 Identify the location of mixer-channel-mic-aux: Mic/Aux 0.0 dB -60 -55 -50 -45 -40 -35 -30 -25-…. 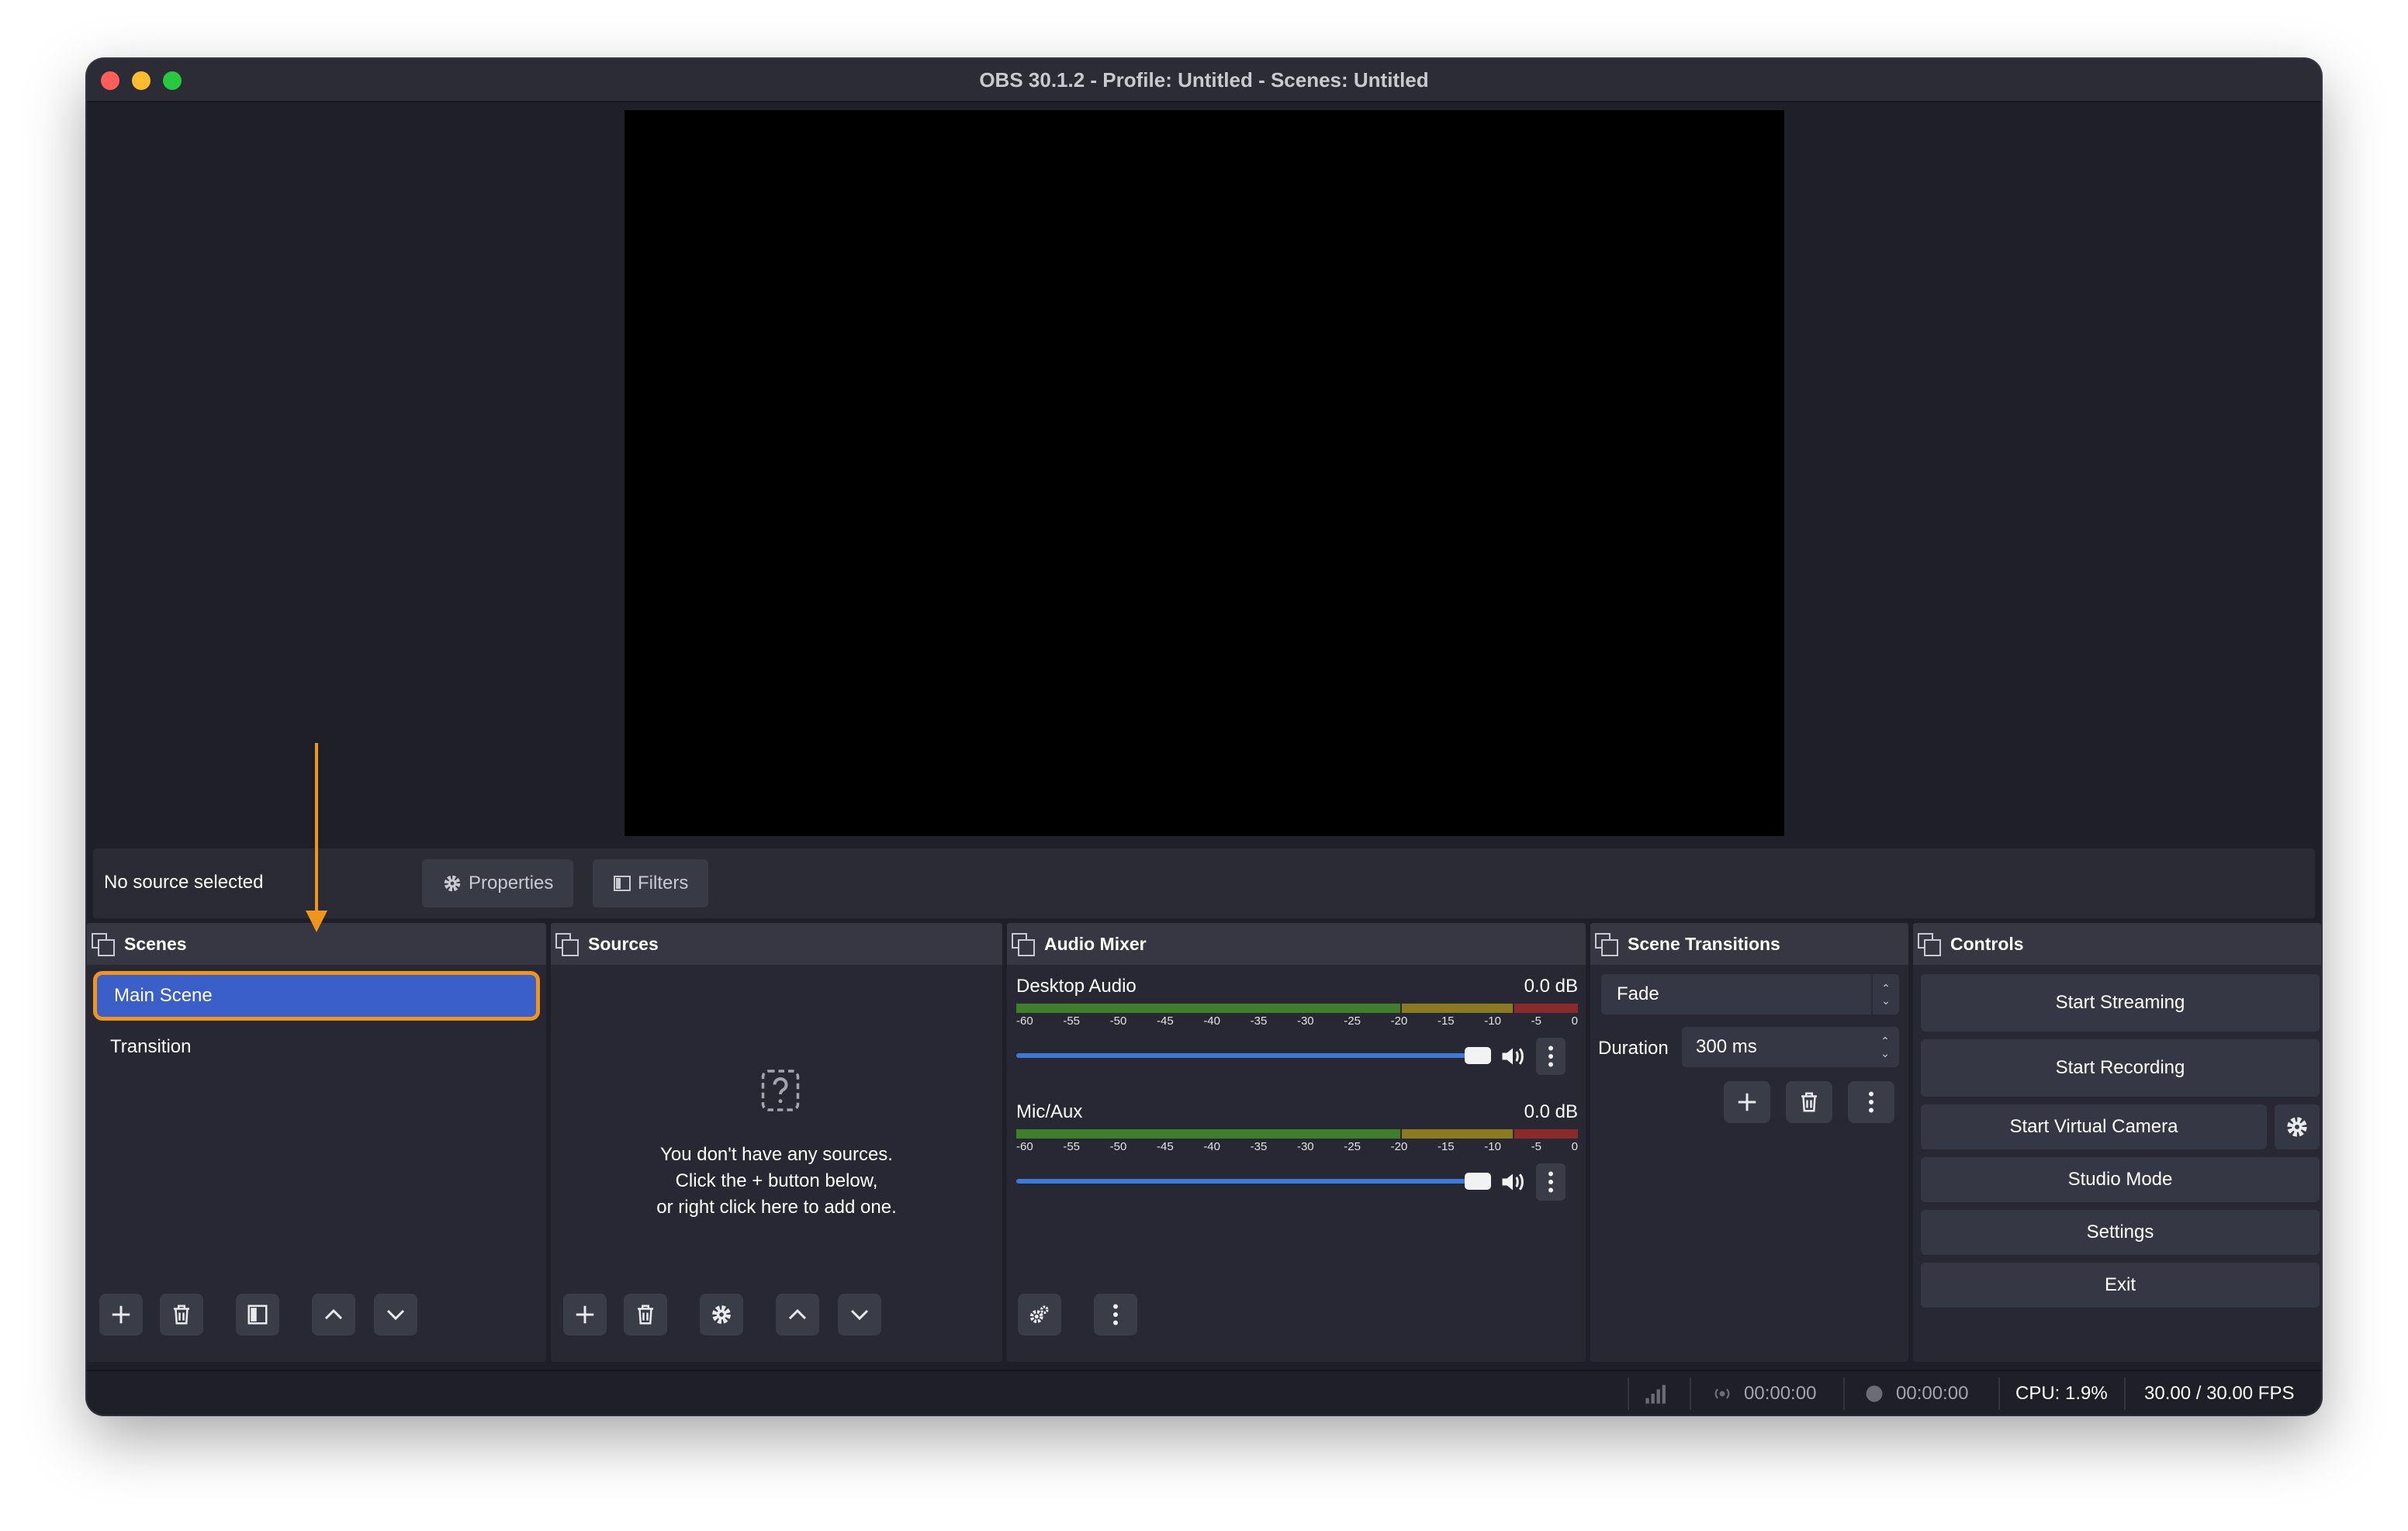
(1297, 1151).